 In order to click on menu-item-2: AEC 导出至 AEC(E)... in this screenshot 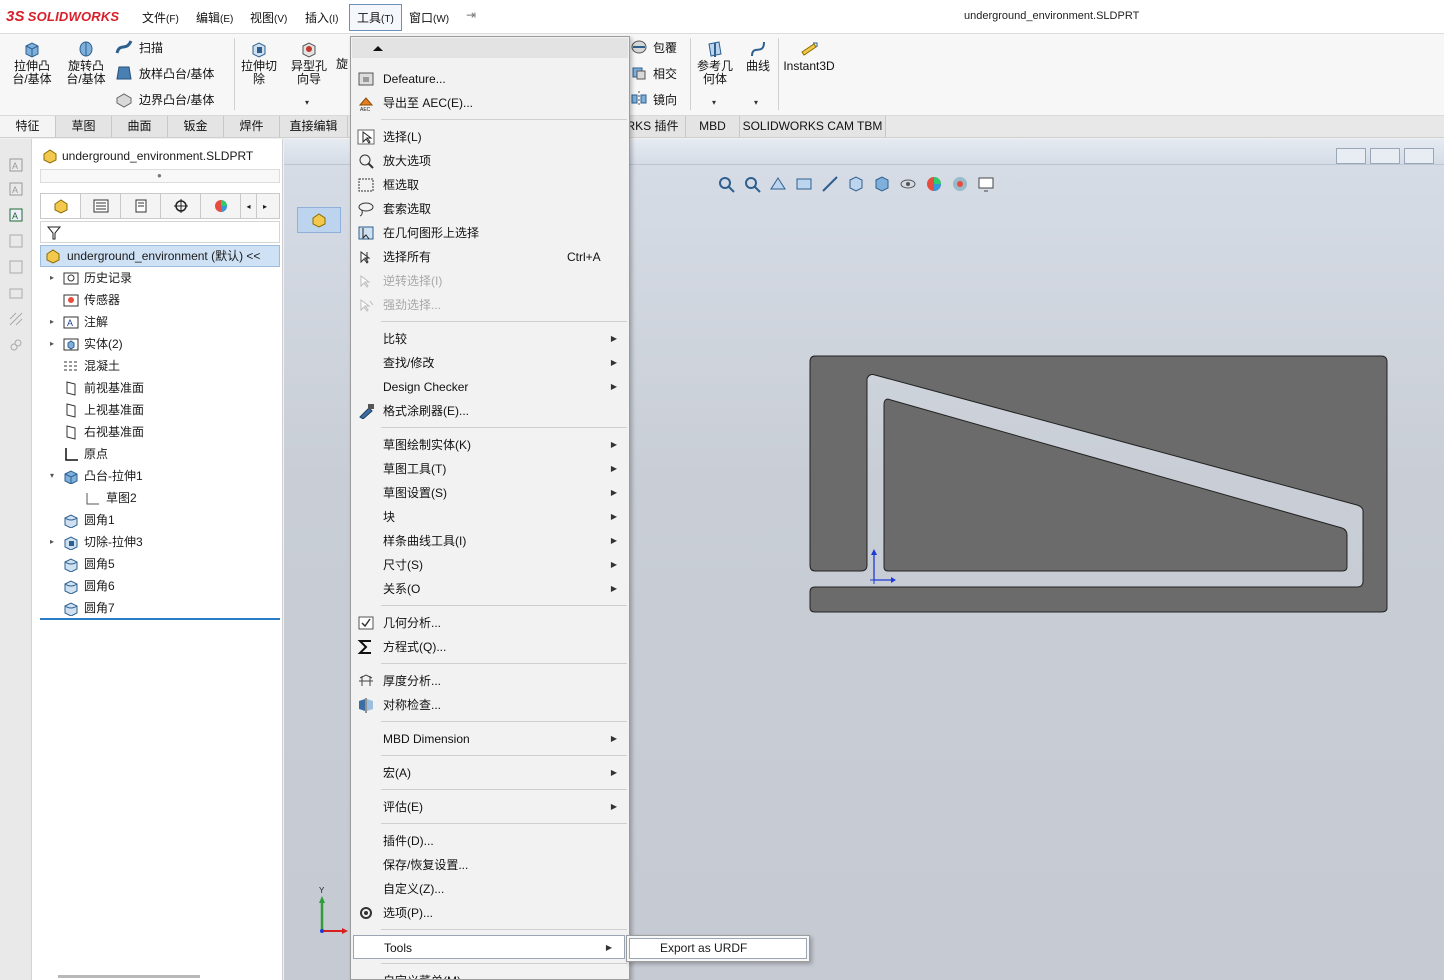, I will do `click(490, 103)`.